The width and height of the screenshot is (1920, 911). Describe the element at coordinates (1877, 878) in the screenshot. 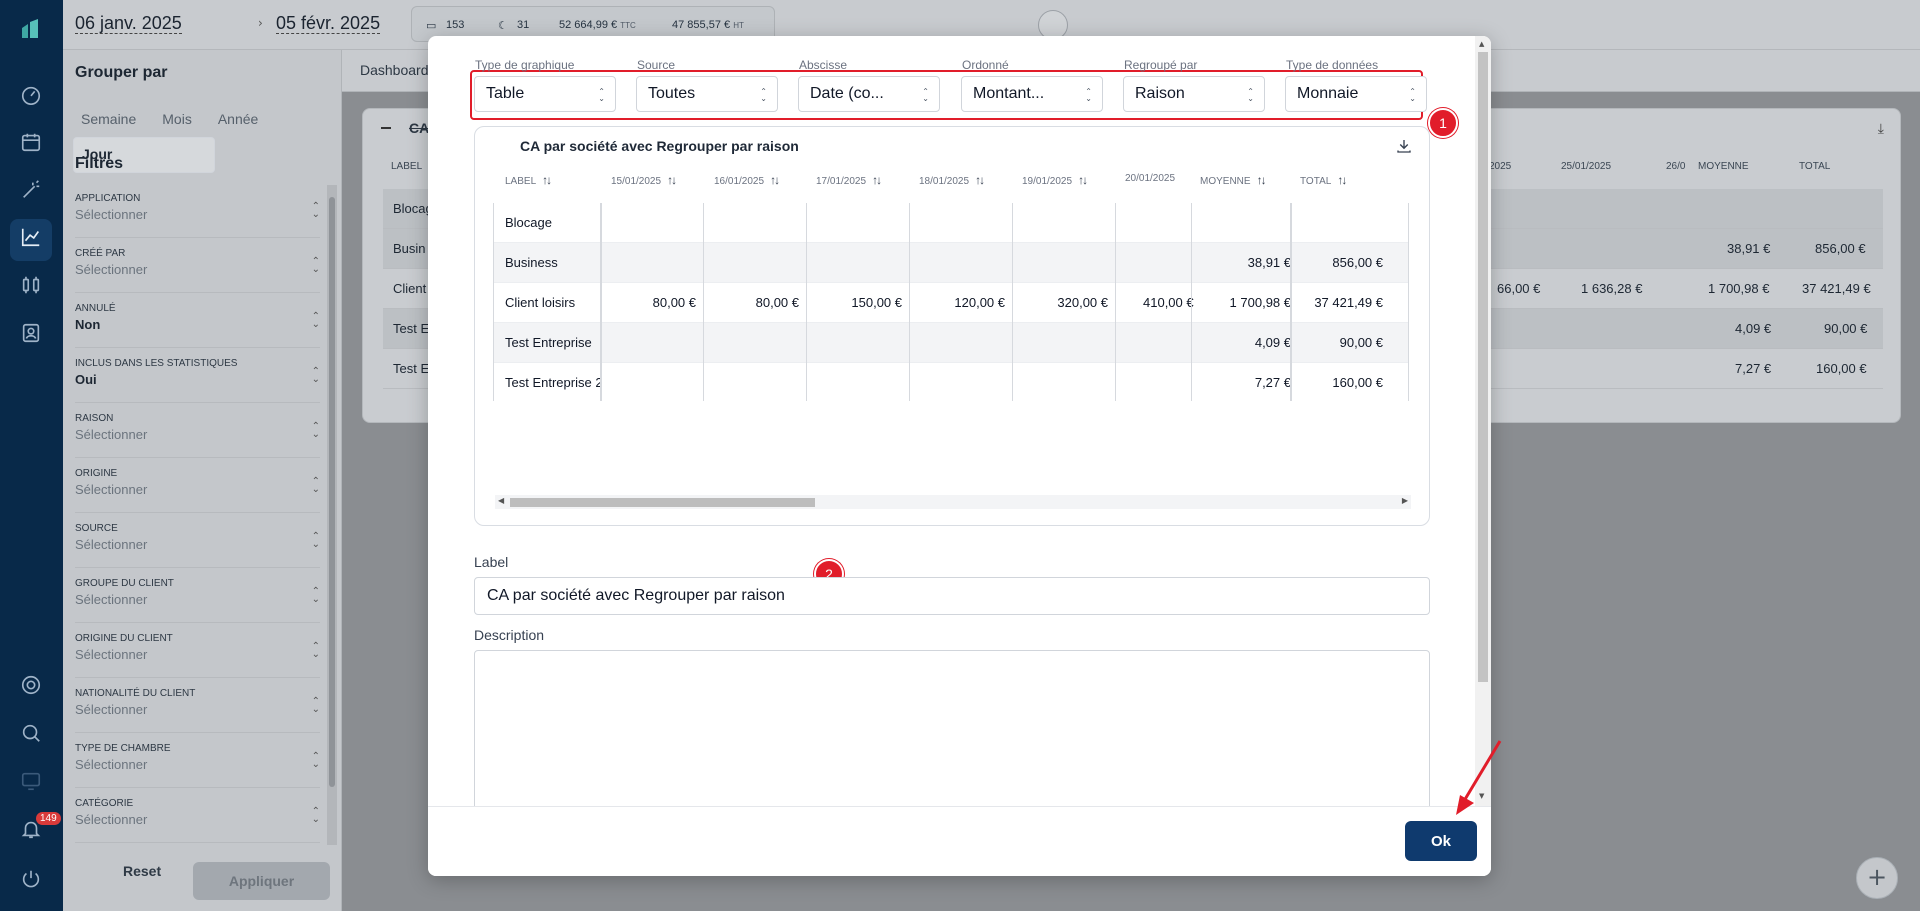

I see `add-widget-button: +` at that location.